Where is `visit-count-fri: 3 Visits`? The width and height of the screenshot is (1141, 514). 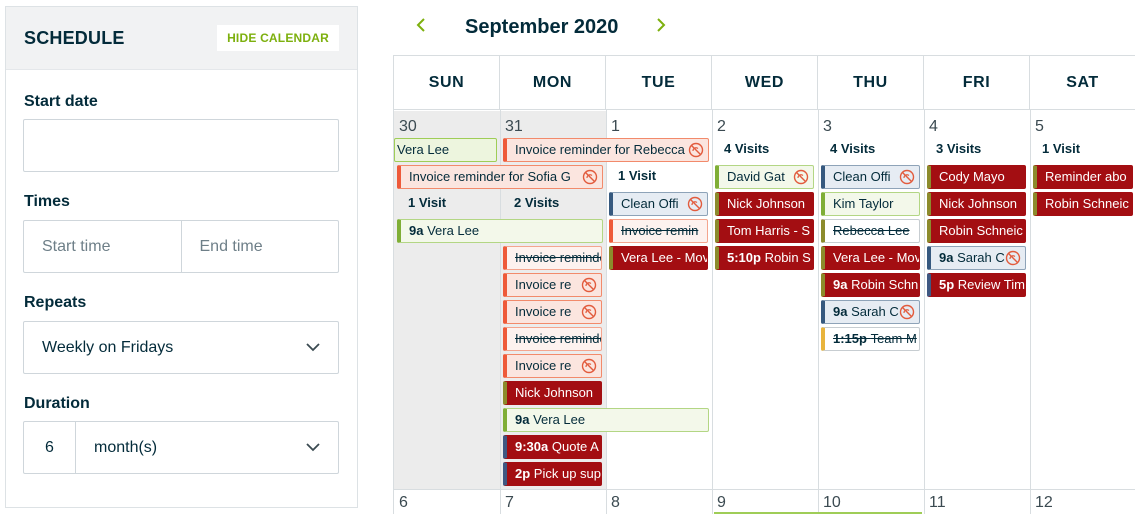
visit-count-fri: 3 Visits is located at coordinates (958, 148).